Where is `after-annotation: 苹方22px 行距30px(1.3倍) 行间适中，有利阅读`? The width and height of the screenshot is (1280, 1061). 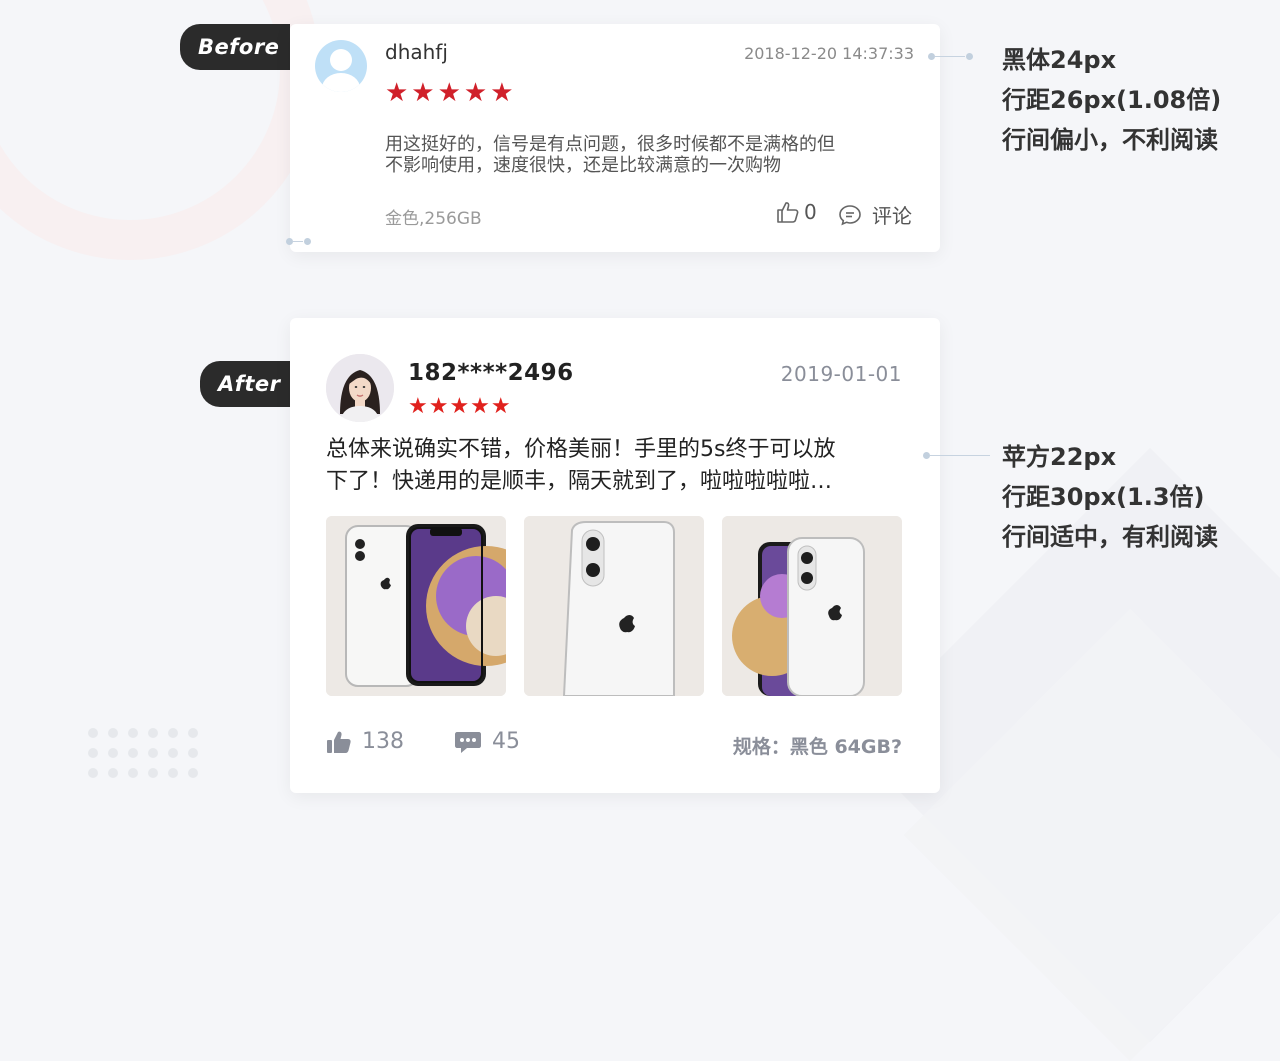
after-annotation: 苹方22px 行距30px(1.3倍) 行间适中，有利阅读 is located at coordinates (1110, 497).